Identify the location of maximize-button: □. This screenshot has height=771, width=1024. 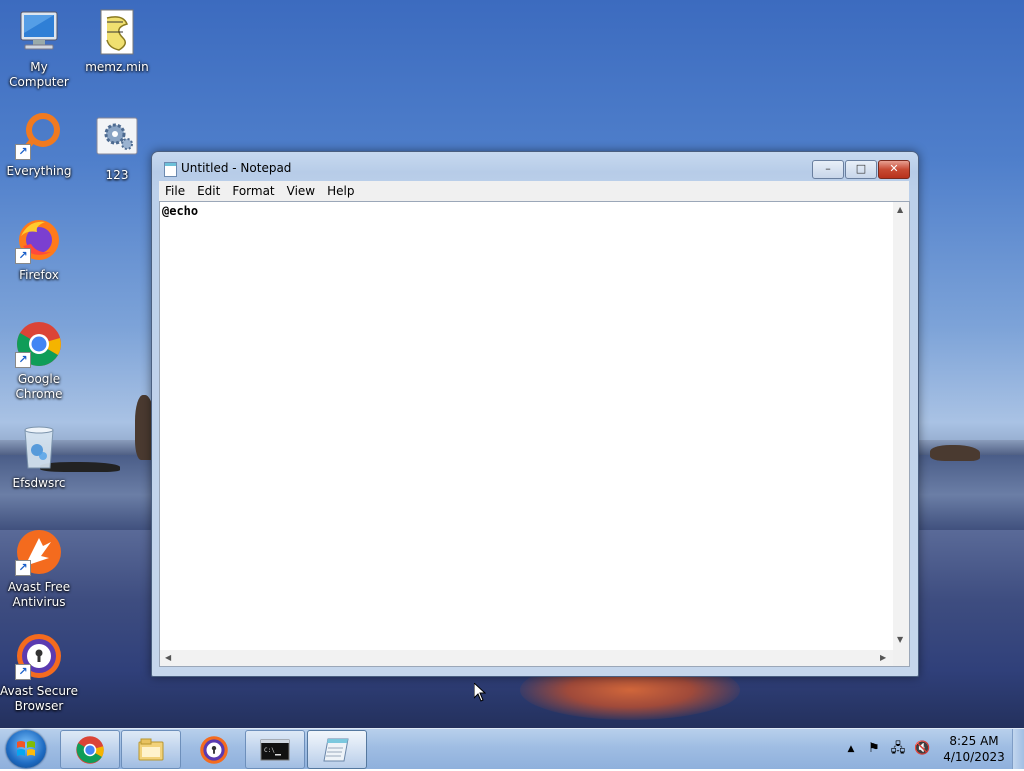
(861, 169).